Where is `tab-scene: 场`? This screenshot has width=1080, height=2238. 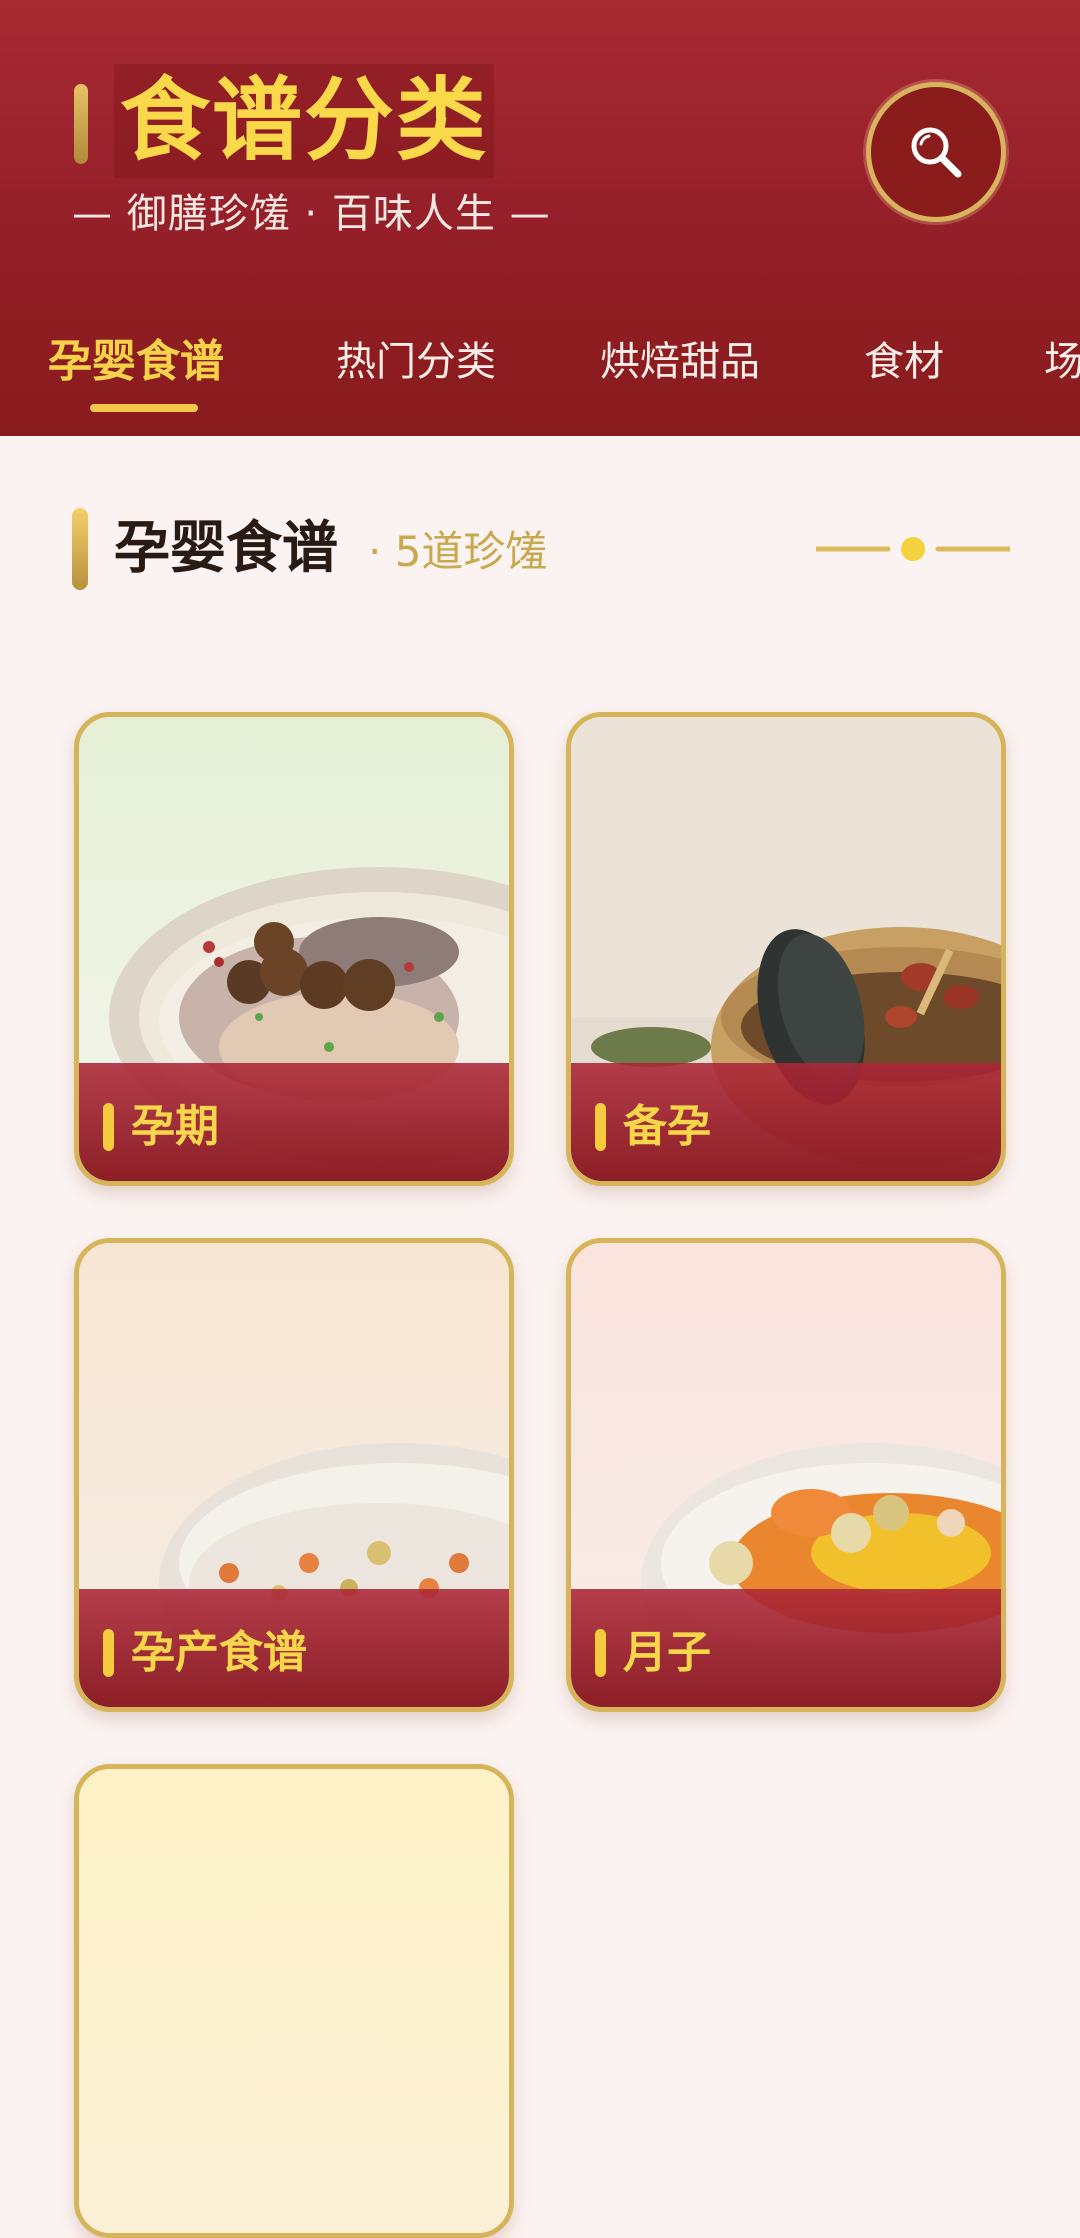
tab-scene: 场 is located at coordinates (1062, 362).